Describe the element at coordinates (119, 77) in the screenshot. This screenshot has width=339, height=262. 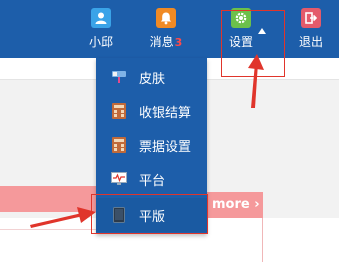
I see `skin-icon` at that location.